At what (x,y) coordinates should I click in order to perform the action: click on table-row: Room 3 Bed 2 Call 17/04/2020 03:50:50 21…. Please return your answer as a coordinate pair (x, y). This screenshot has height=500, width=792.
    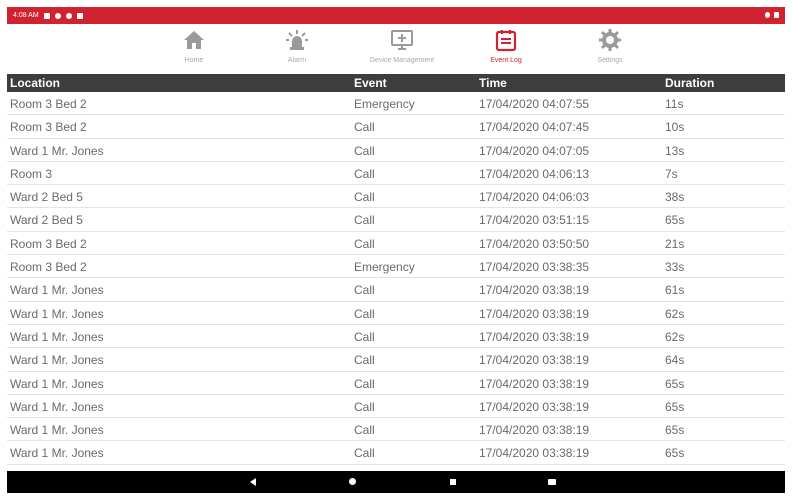
    Looking at the image, I should click on (396, 244).